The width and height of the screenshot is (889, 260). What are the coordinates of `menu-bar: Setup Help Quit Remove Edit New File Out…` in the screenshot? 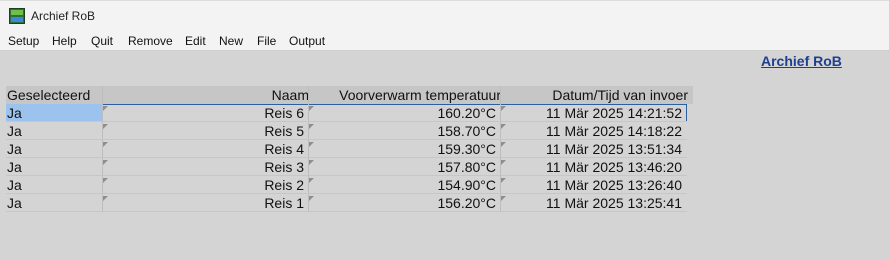 It's located at (444, 41).